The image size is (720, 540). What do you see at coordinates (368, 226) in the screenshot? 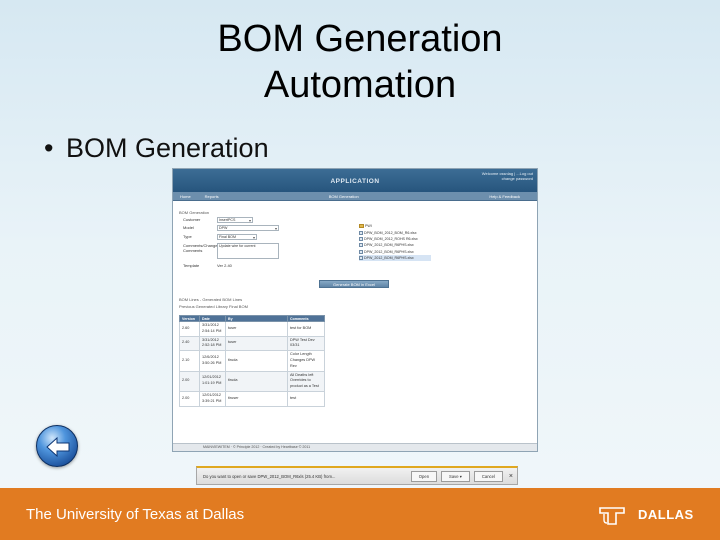
I see `tree-root-label: PWI` at bounding box center [368, 226].